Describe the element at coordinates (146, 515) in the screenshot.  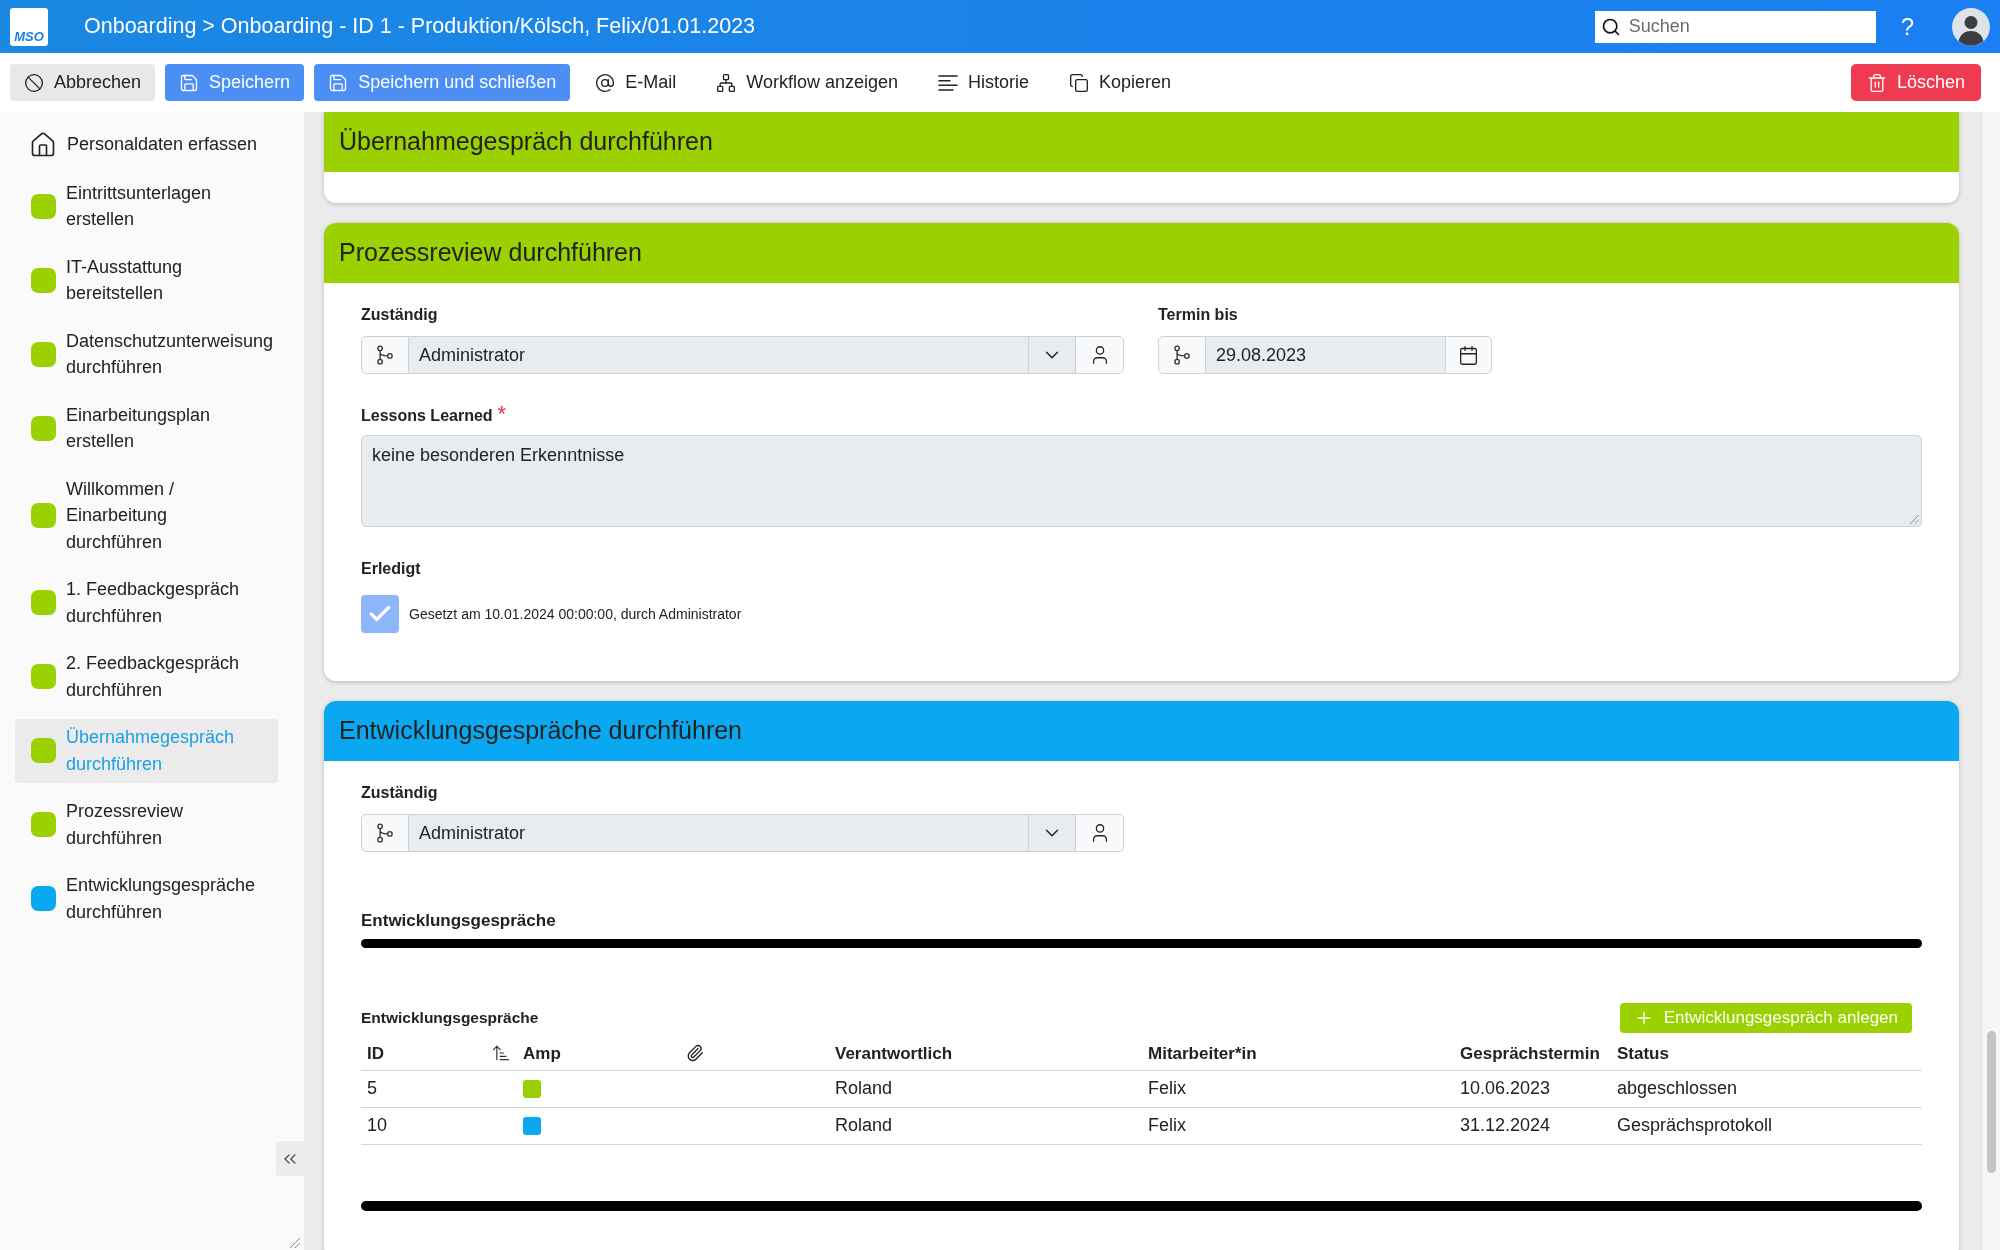
I see `sidebar-item: Willkommen / Einarbeitung durchführen` at that location.